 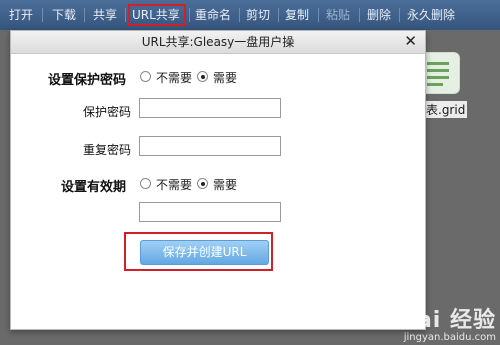 I want to click on save-and-create-url-button: 保存并创建URL, so click(x=204, y=252).